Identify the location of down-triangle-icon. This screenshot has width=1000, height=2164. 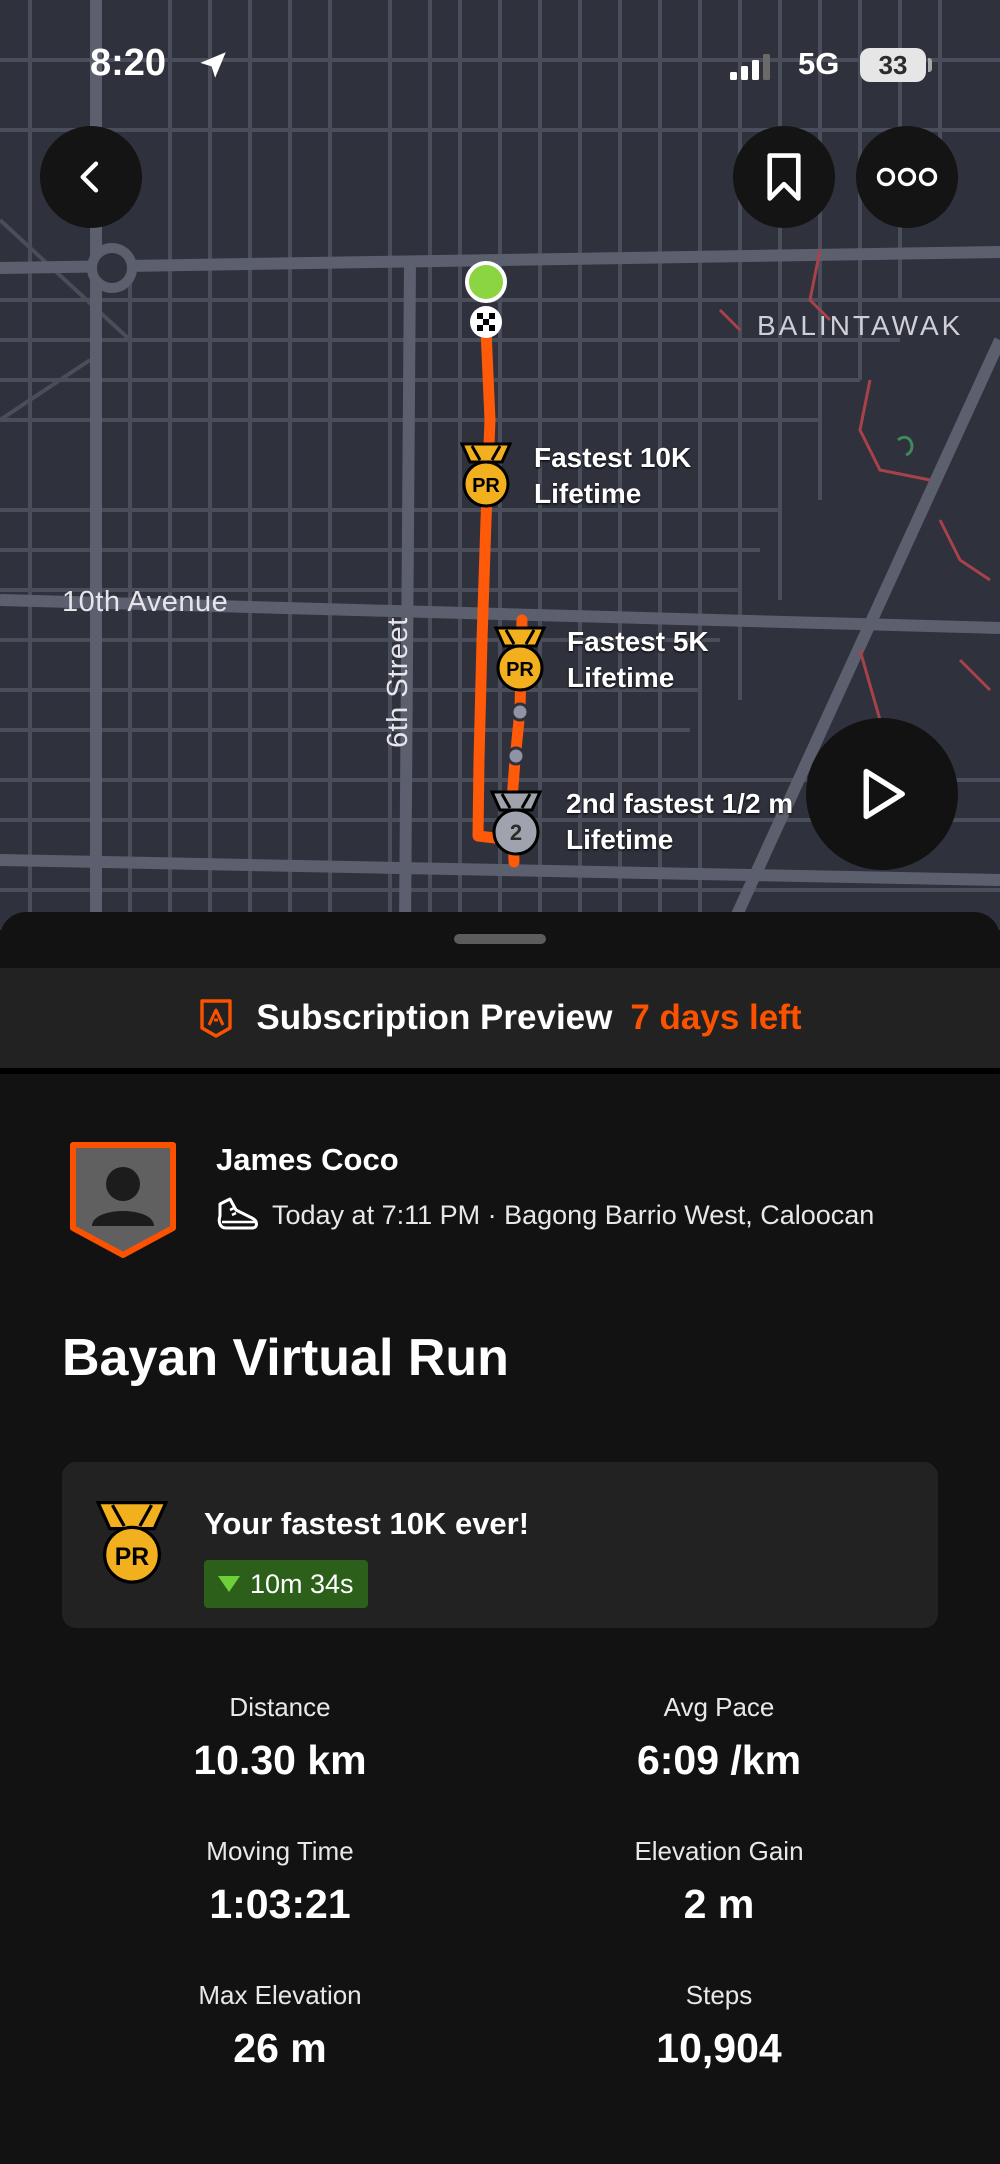
(229, 1584).